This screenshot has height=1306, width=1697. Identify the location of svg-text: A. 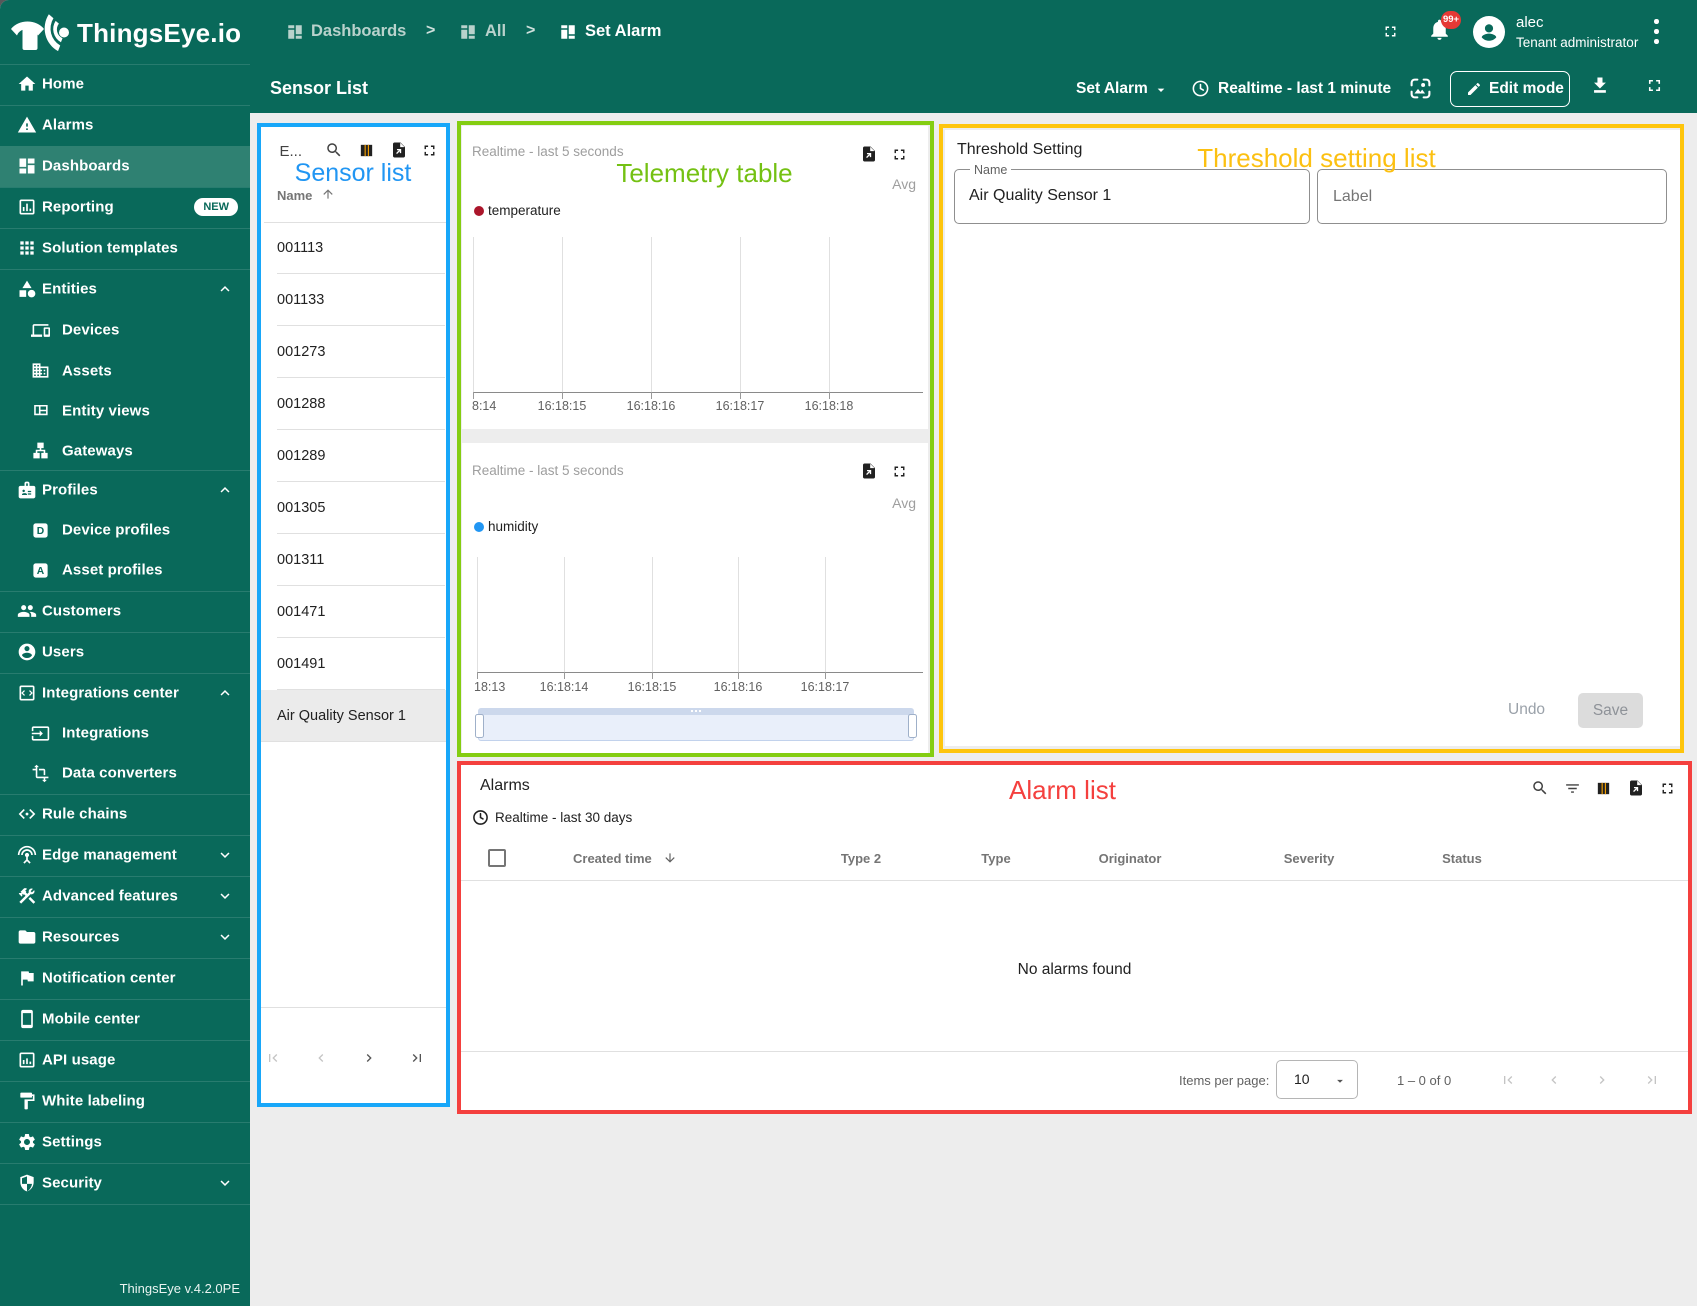
(41, 571).